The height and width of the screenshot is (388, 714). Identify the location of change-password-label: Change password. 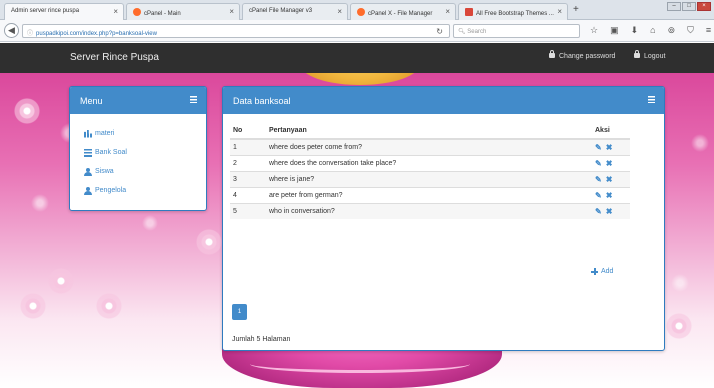
(587, 56).